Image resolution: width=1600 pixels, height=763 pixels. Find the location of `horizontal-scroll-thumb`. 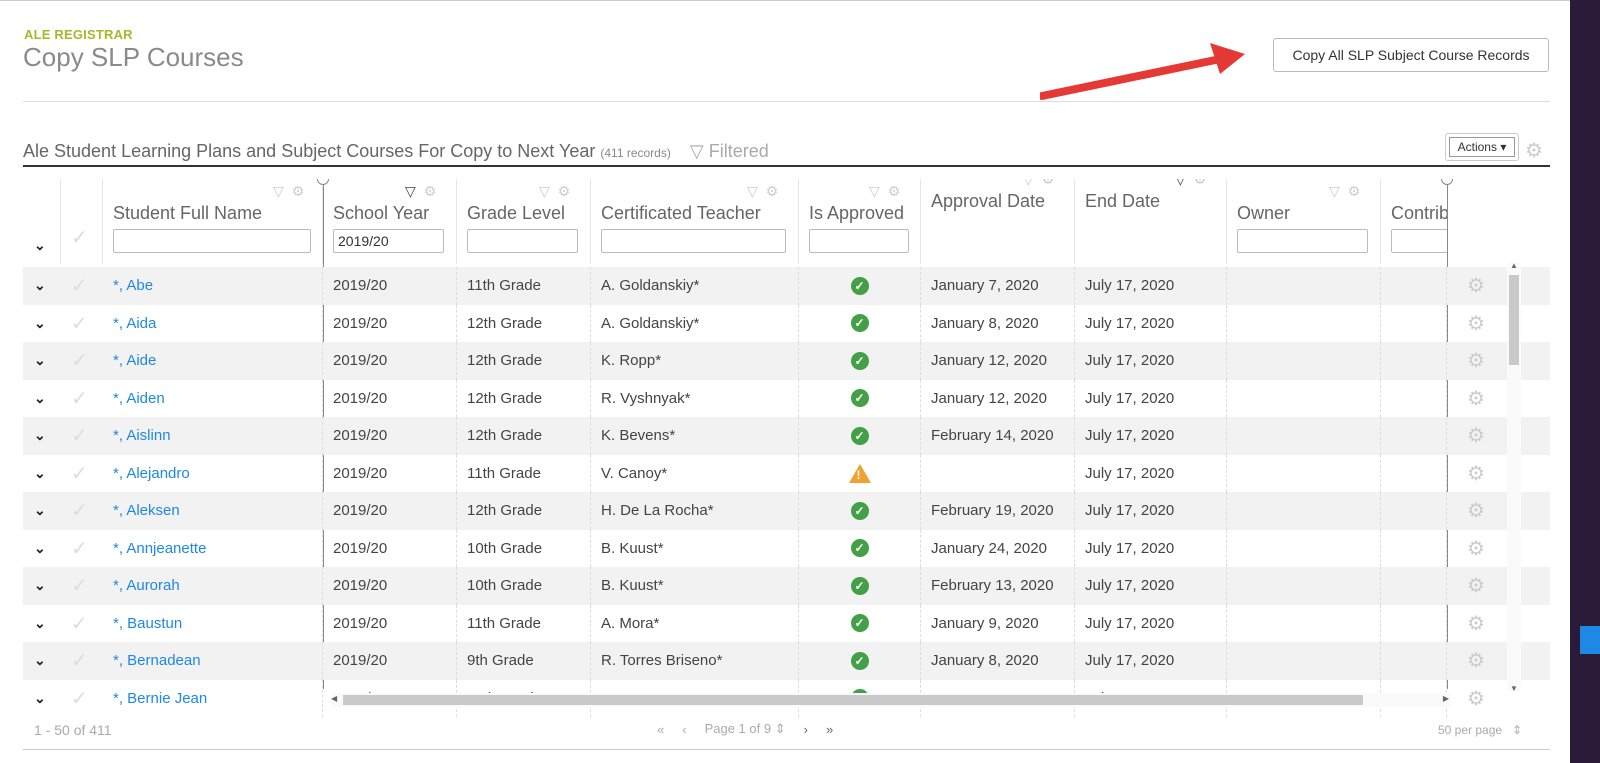

horizontal-scroll-thumb is located at coordinates (853, 700).